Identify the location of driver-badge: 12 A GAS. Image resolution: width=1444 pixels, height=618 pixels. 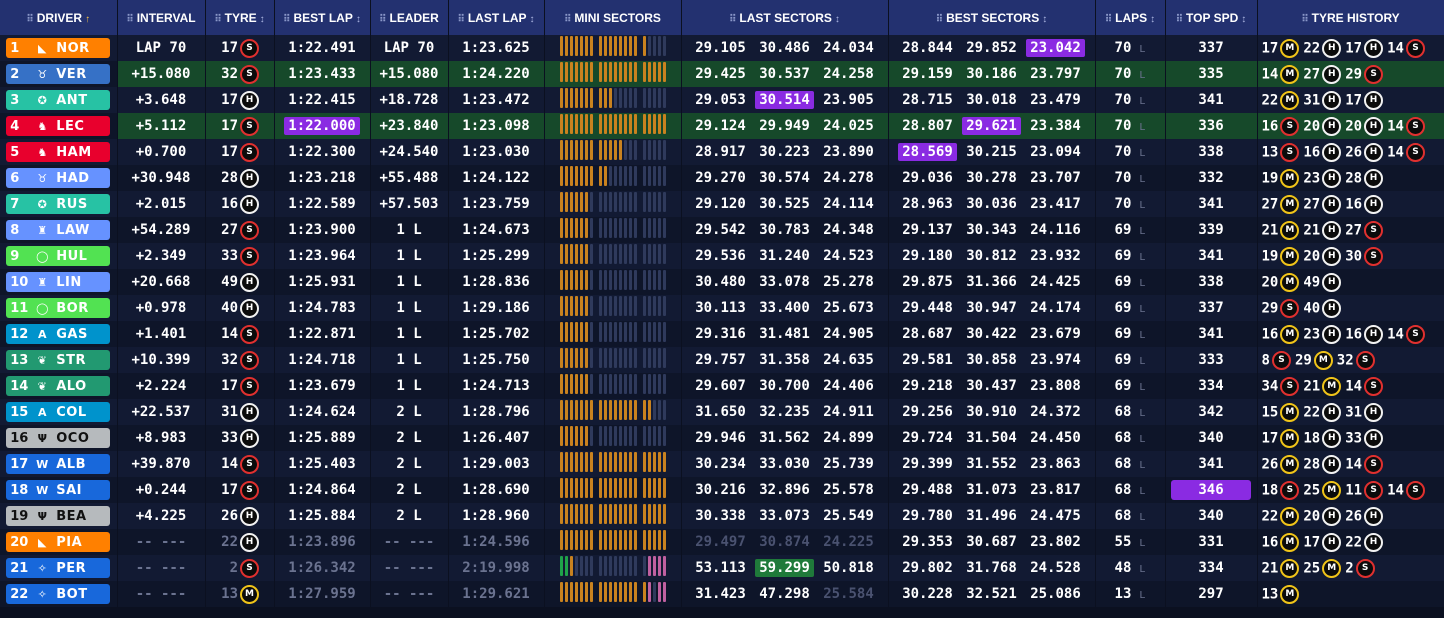
(58, 334).